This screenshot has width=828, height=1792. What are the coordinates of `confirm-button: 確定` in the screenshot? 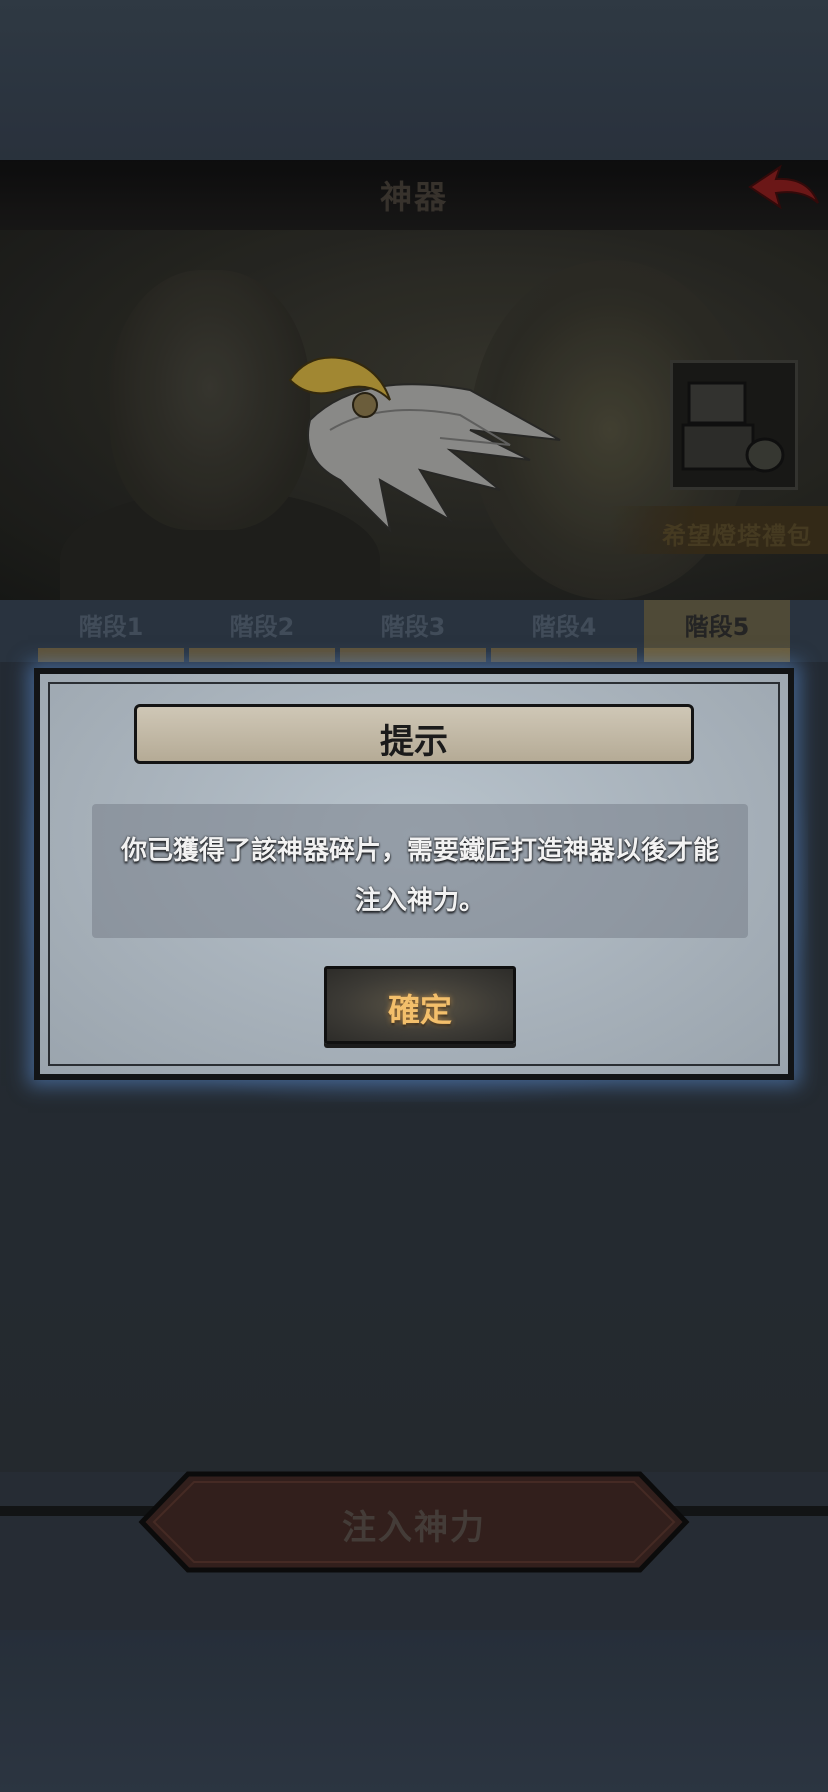 It's located at (420, 1005).